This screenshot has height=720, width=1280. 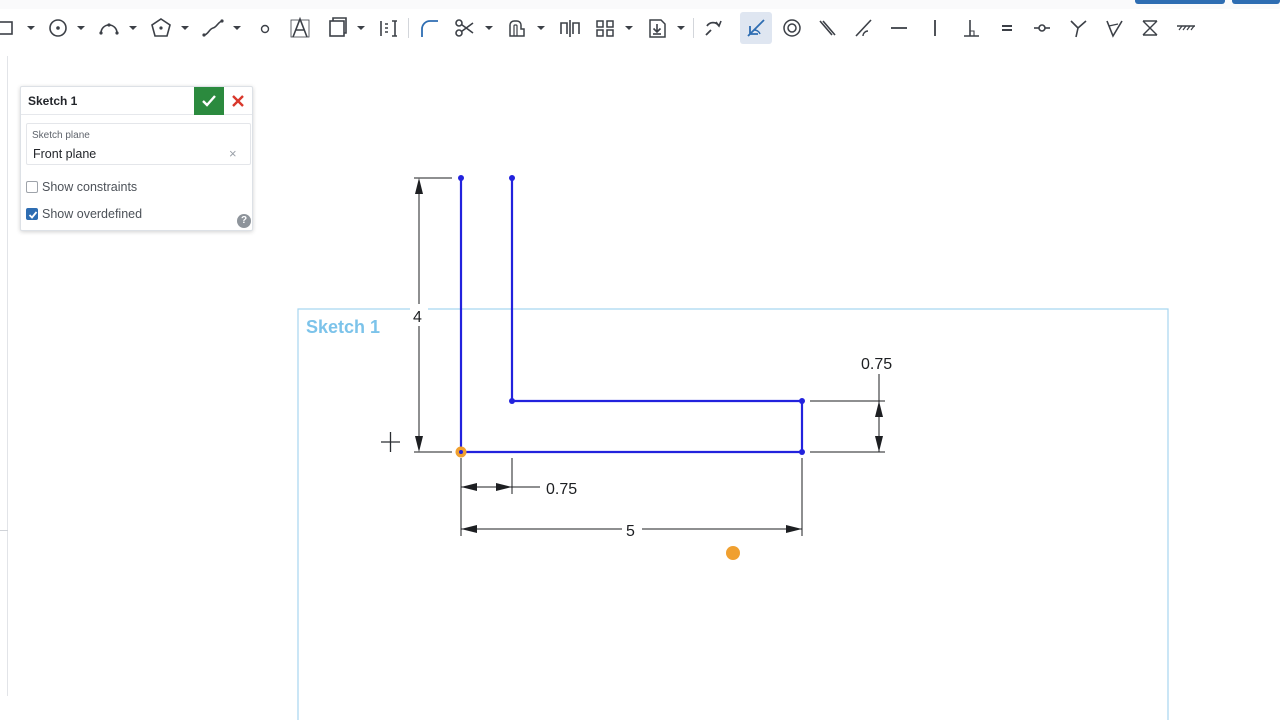 What do you see at coordinates (136, 101) in the screenshot?
I see `dialog-header: Sketch 1` at bounding box center [136, 101].